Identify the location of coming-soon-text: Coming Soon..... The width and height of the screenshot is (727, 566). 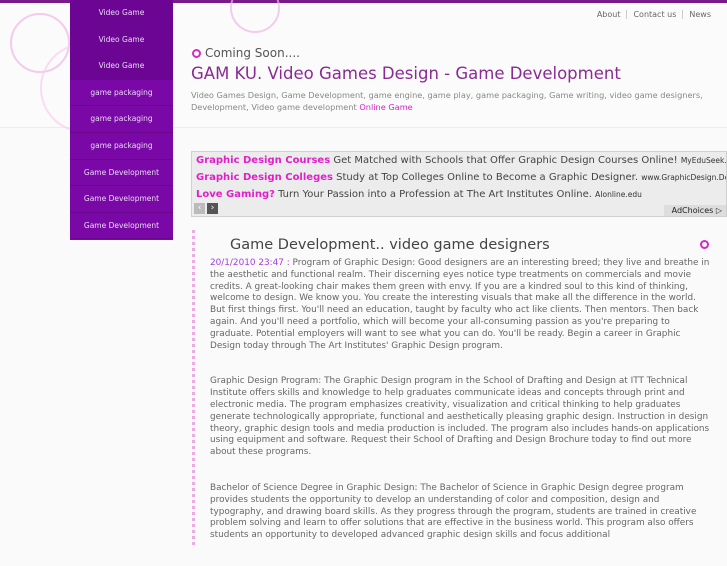
(252, 53).